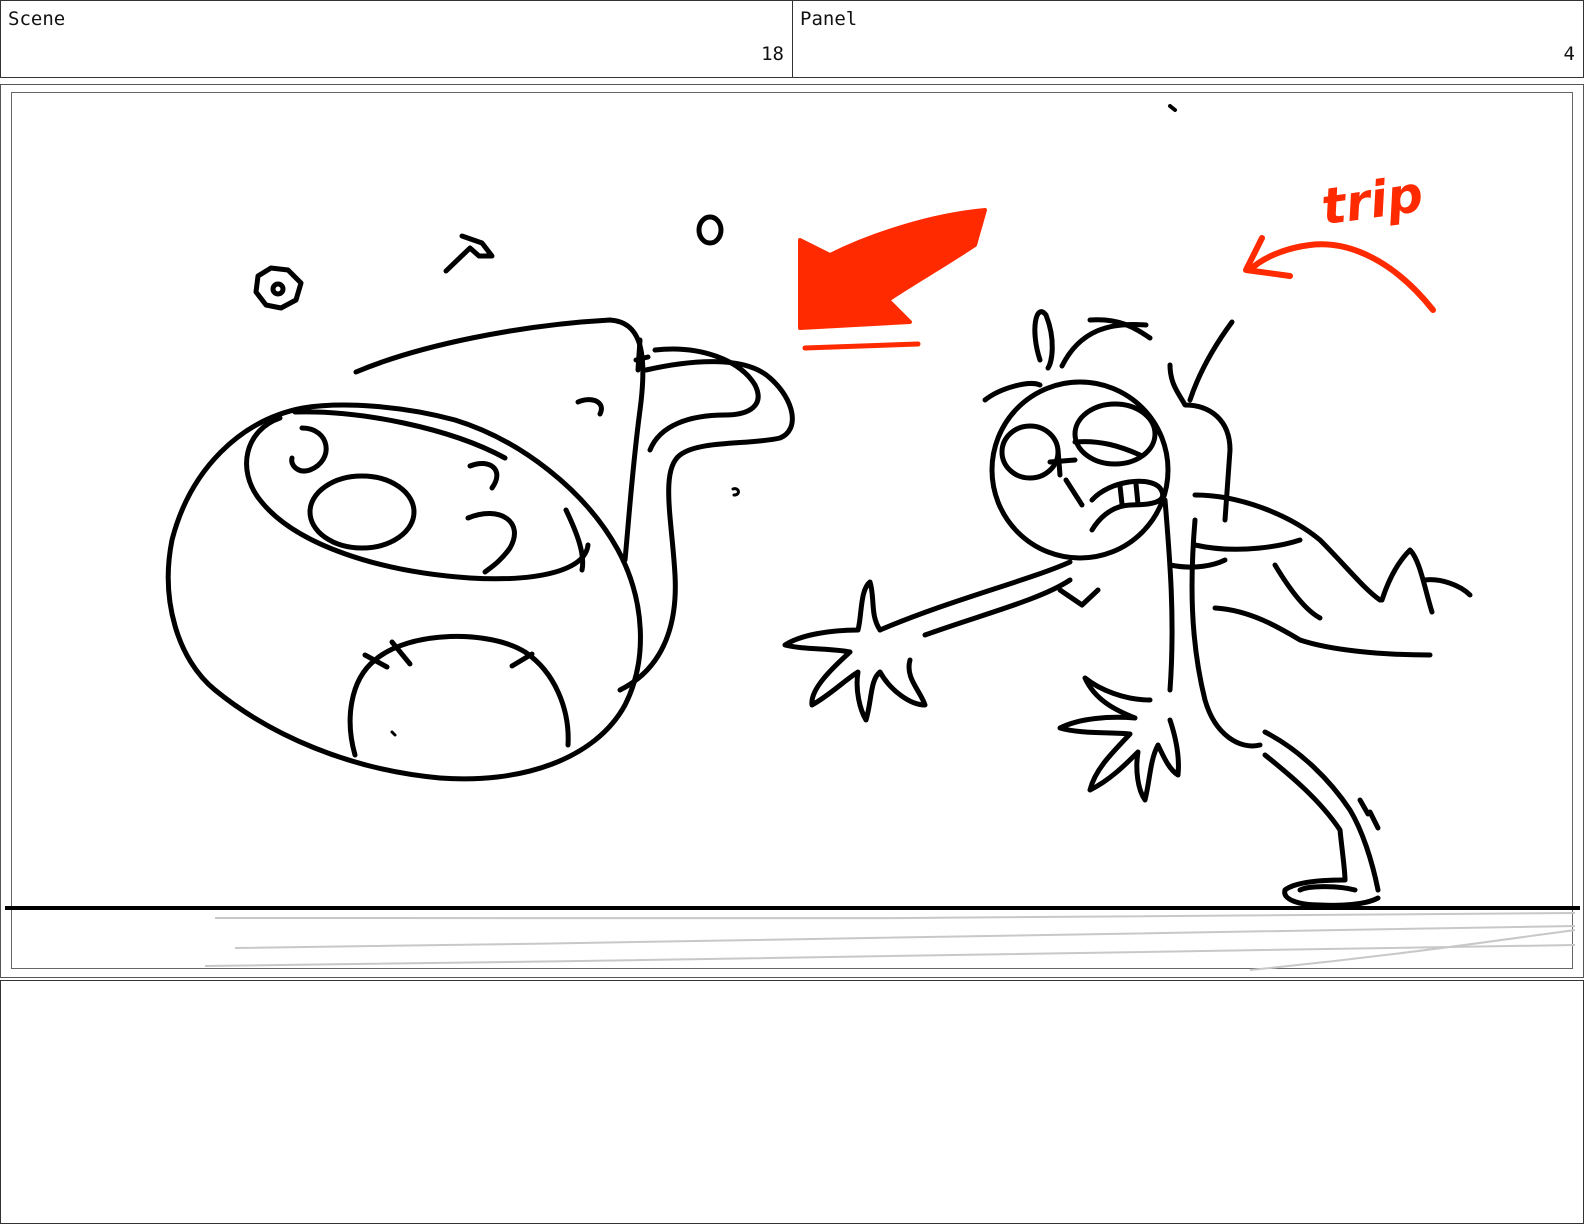 Image resolution: width=1584 pixels, height=1224 pixels. Describe the element at coordinates (1331, 892) in the screenshot. I see `character-foot-front` at that location.